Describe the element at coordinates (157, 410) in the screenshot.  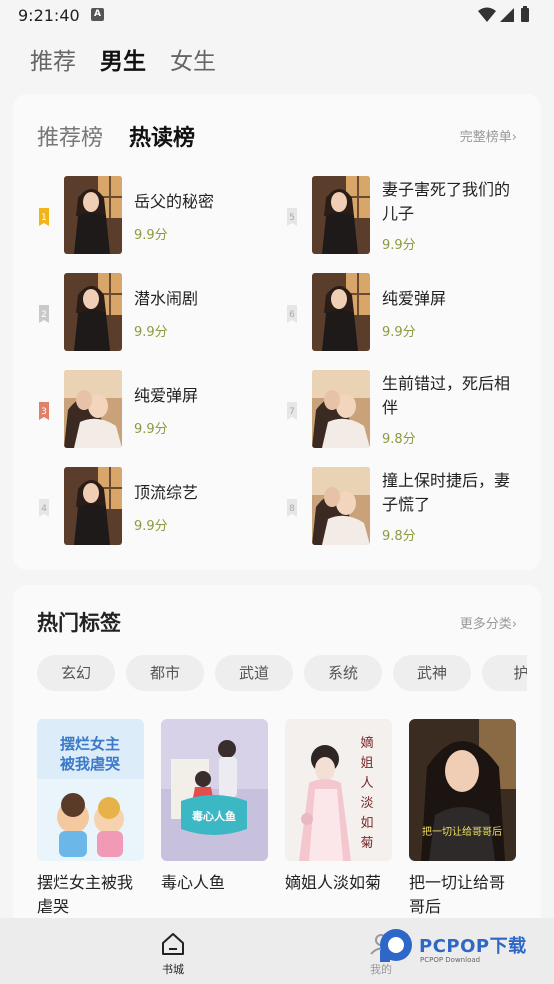
I see `ranking-book-item: 3 纯爱弹屏 9.9分` at that location.